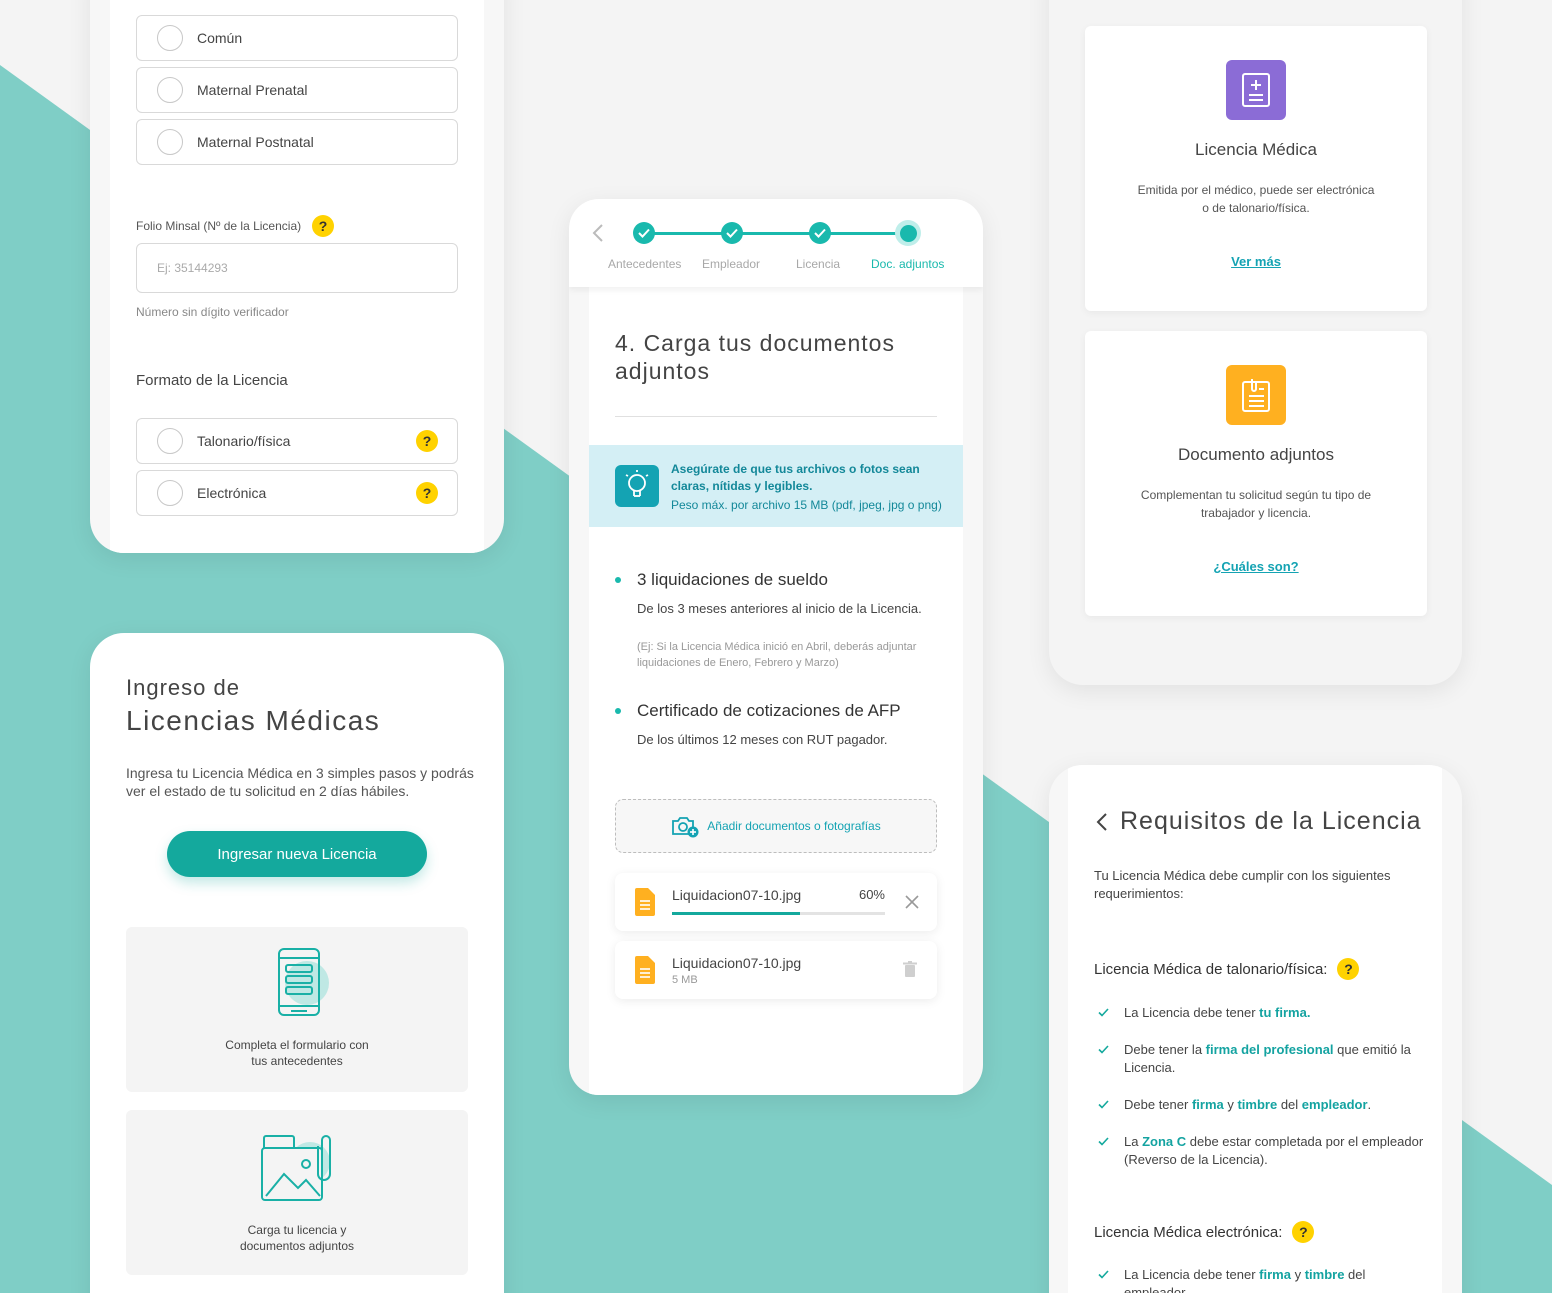 The image size is (1552, 1293). I want to click on step-text: Carga tu licencia y, so click(297, 1230).